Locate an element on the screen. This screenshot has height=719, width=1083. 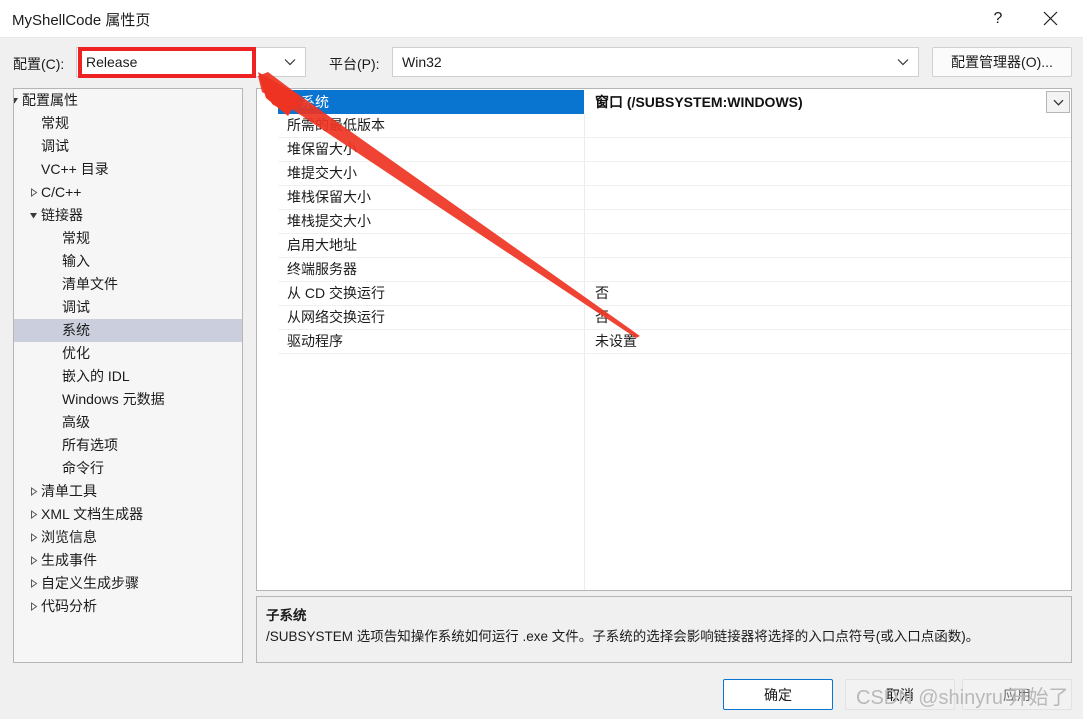
question-mark-icon: ? is located at coordinates (998, 18).